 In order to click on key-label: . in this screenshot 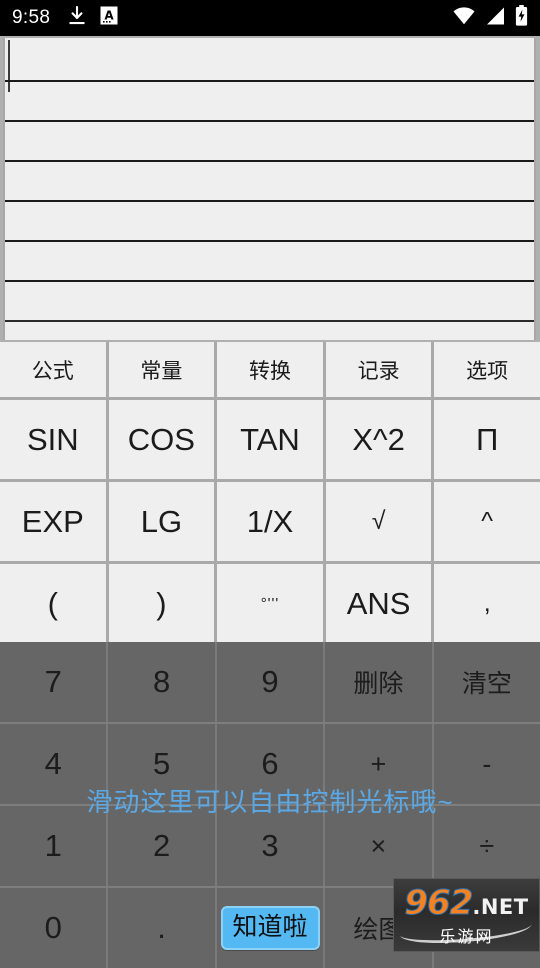, I will do `click(161, 927)`.